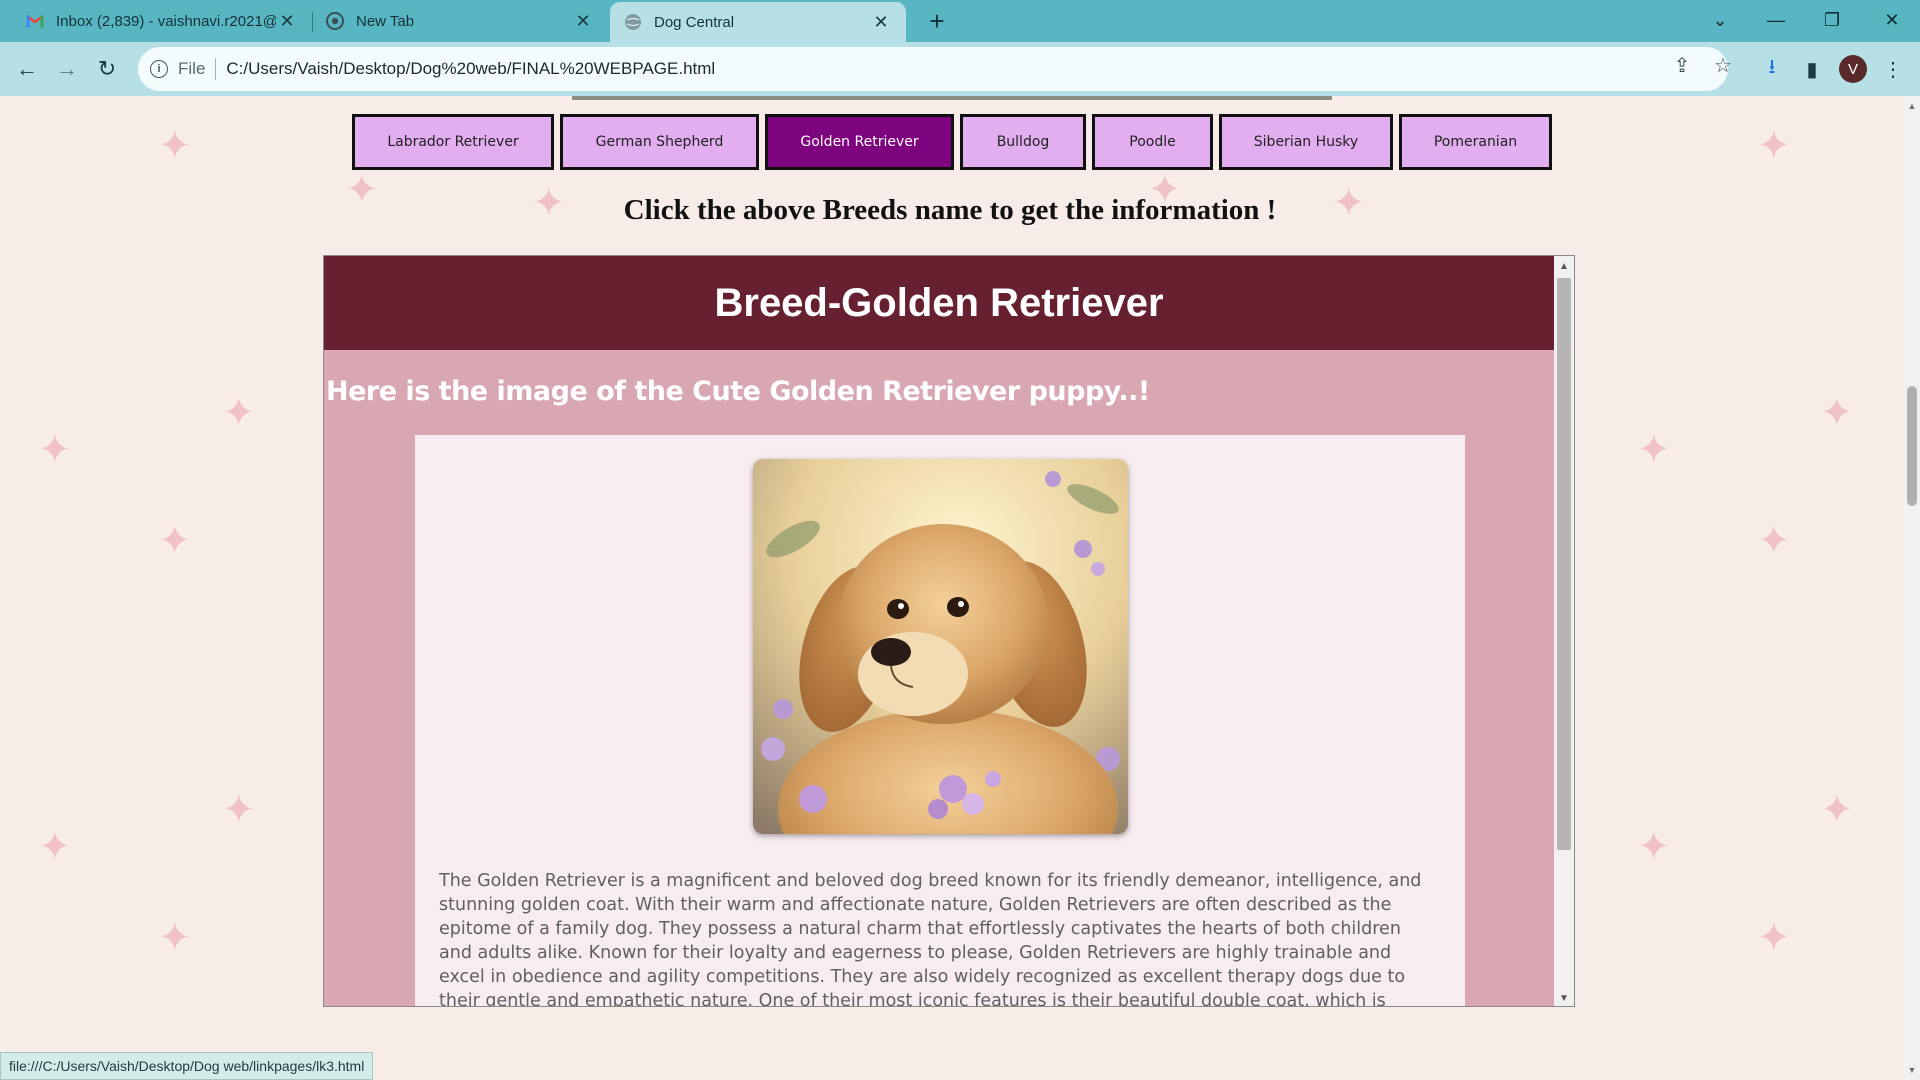  What do you see at coordinates (1306, 142) in the screenshot?
I see `breed-button-siberian-husky: Siberian Husky` at bounding box center [1306, 142].